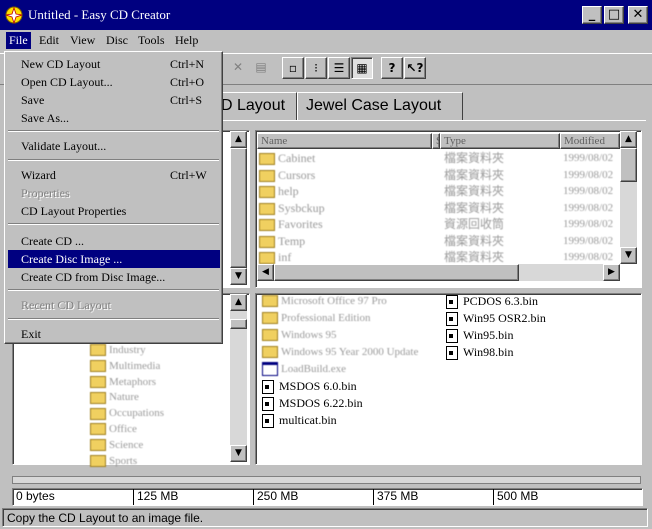 The height and width of the screenshot is (529, 652). Describe the element at coordinates (480, 352) in the screenshot. I see `cd-file-item: Win98.bin` at that location.